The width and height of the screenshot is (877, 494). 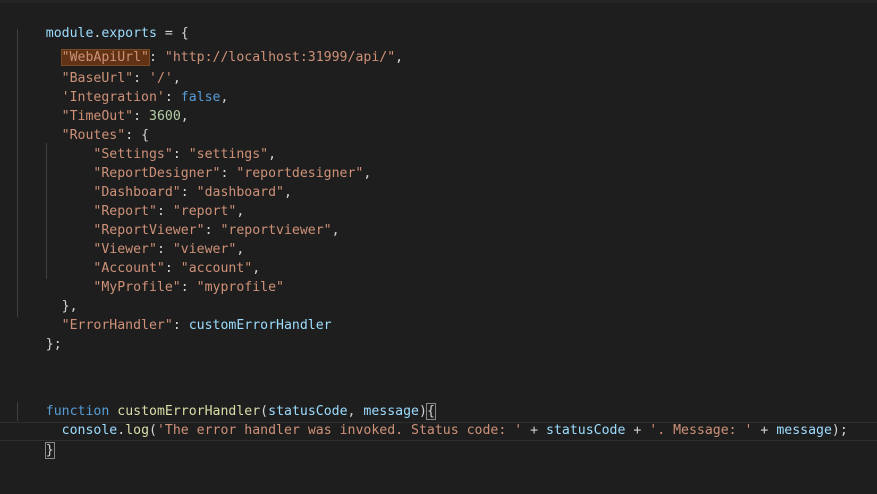 What do you see at coordinates (240, 287) in the screenshot?
I see `token-value: "myprofile"` at bounding box center [240, 287].